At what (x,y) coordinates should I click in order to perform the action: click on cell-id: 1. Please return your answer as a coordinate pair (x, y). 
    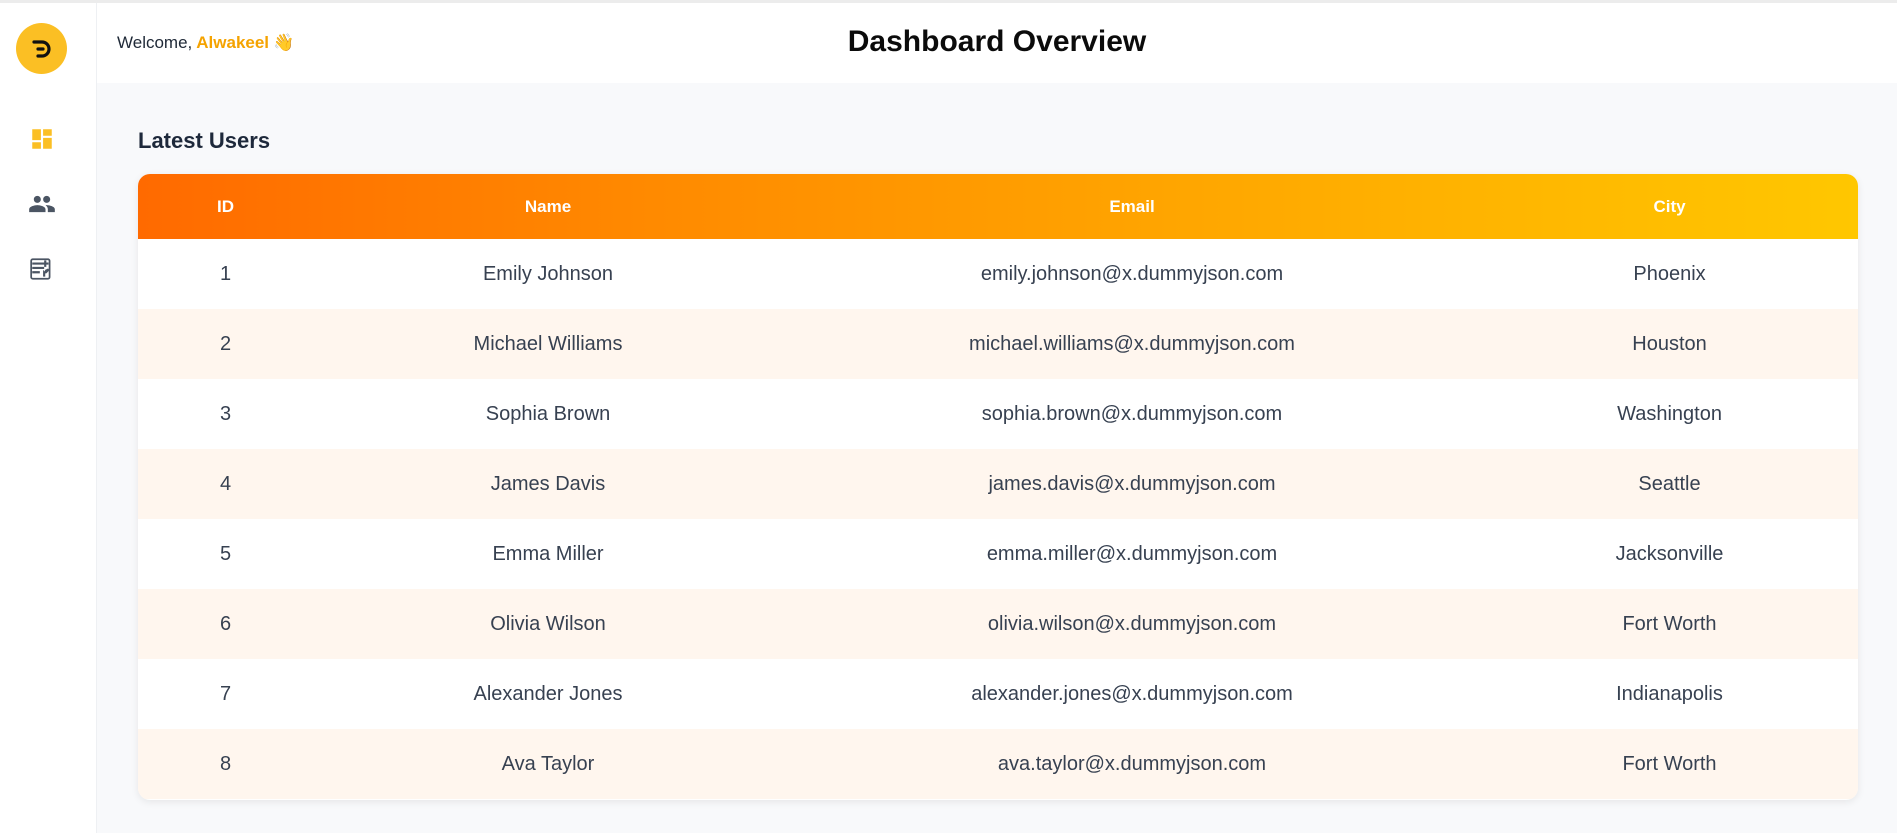
    Looking at the image, I should click on (225, 273).